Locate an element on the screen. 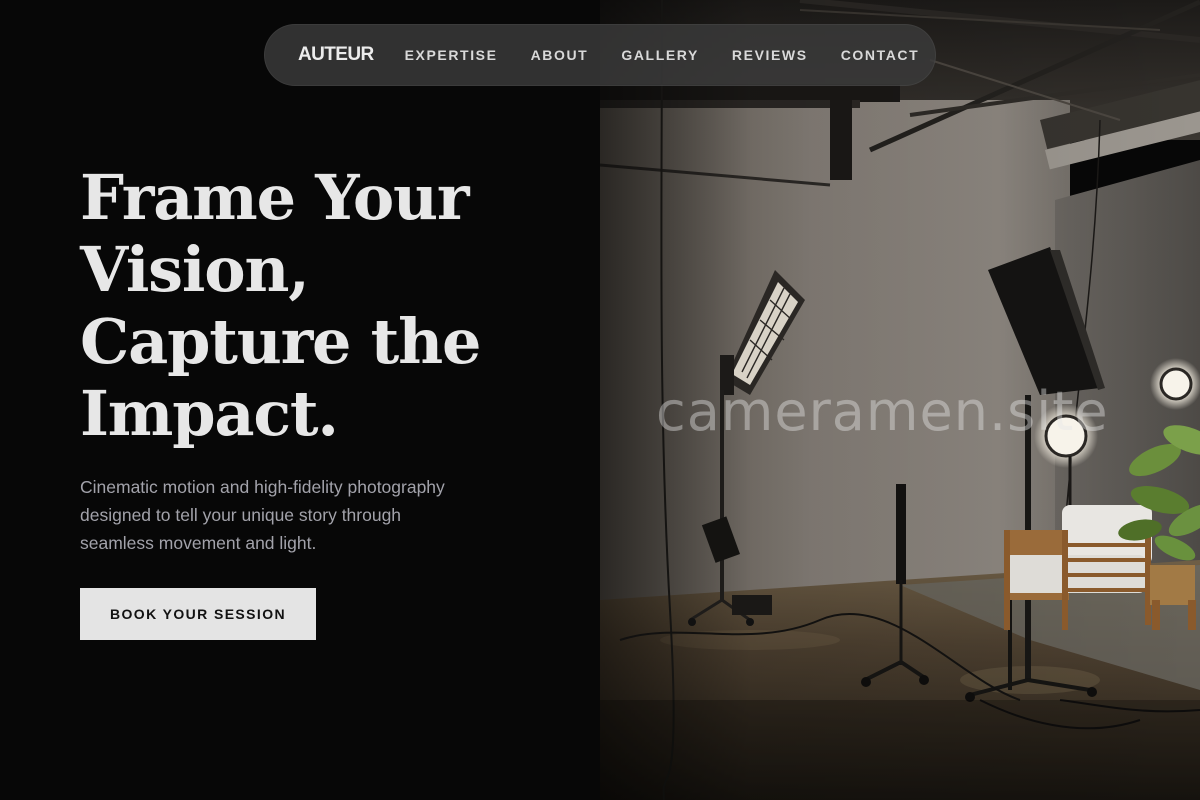  hero-title-line: Capture the is located at coordinates (280, 341).